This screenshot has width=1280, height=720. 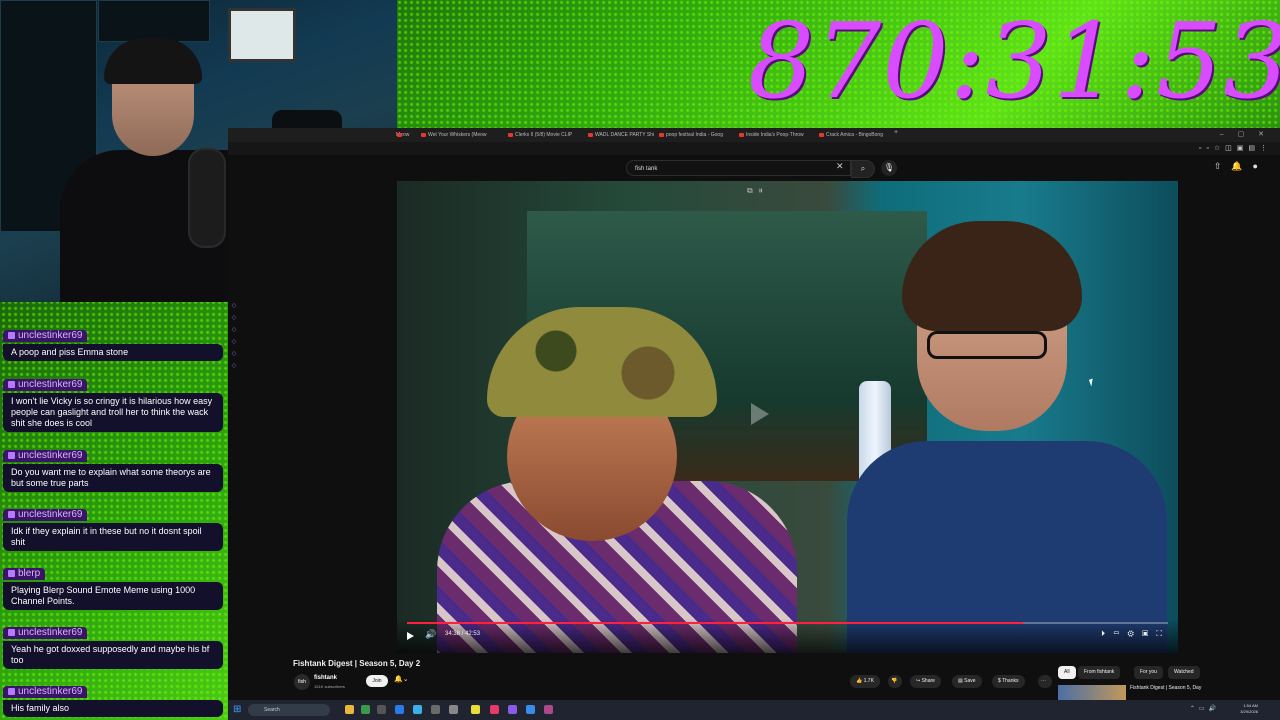 I want to click on thumbs-down-icon: 👎, so click(x=894, y=681).